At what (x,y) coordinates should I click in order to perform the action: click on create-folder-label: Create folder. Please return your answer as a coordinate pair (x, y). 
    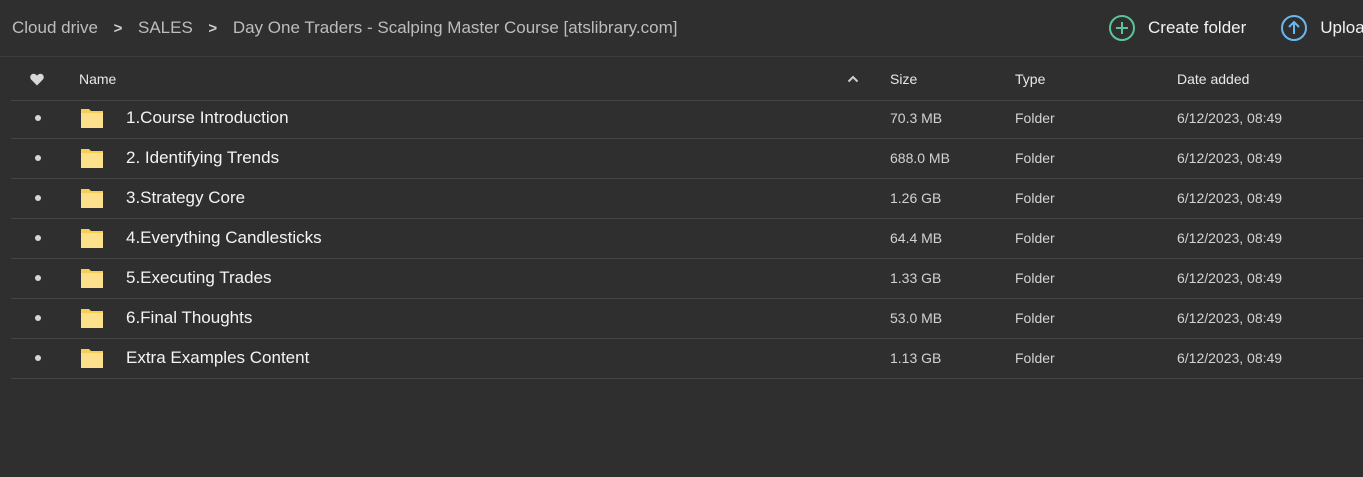
    Looking at the image, I should click on (1197, 27).